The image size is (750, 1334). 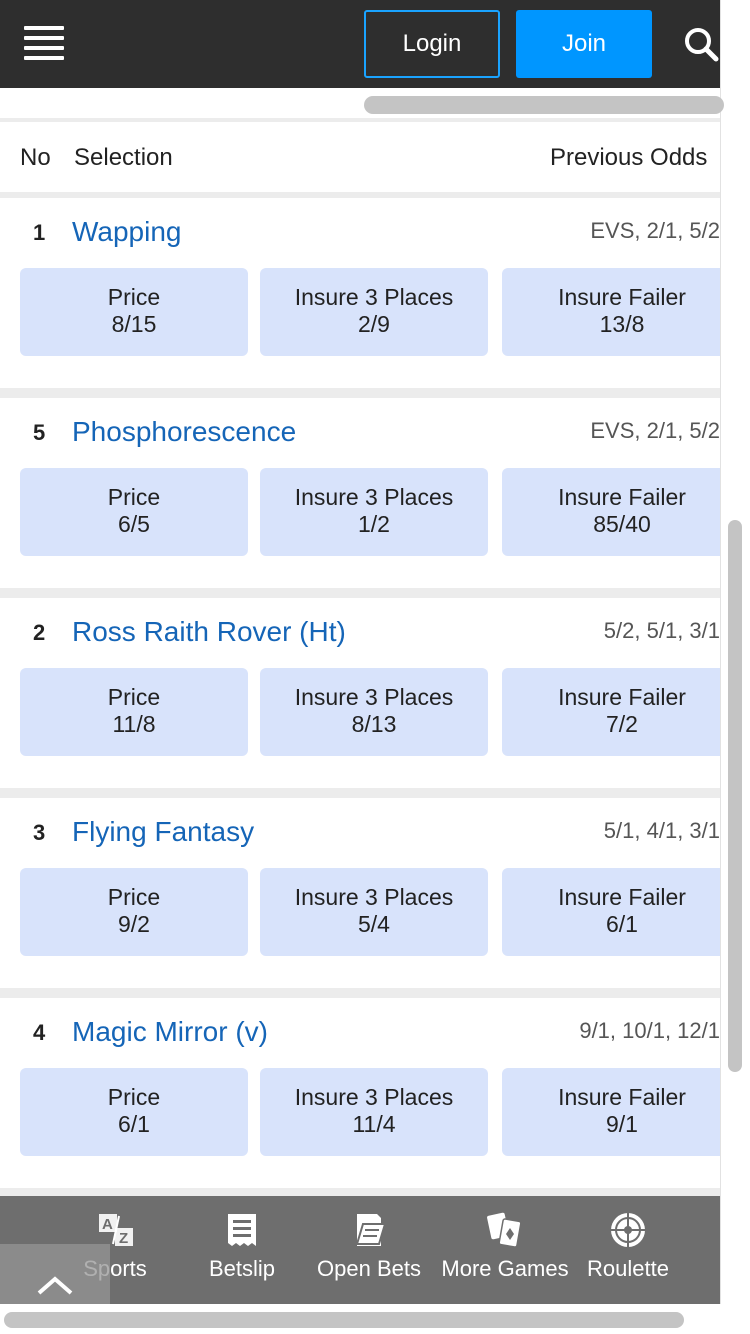 I want to click on insure-places-value: 11/4, so click(x=374, y=1124).